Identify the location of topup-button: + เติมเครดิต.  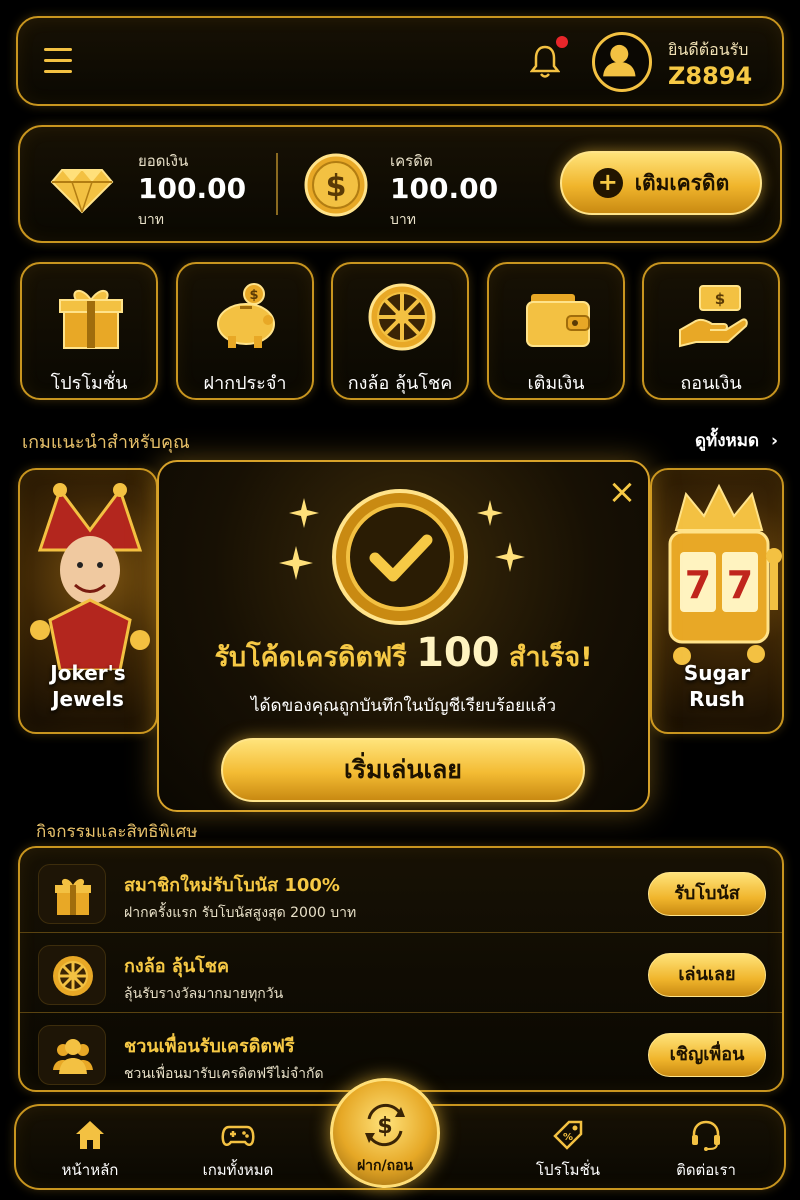
(661, 183).